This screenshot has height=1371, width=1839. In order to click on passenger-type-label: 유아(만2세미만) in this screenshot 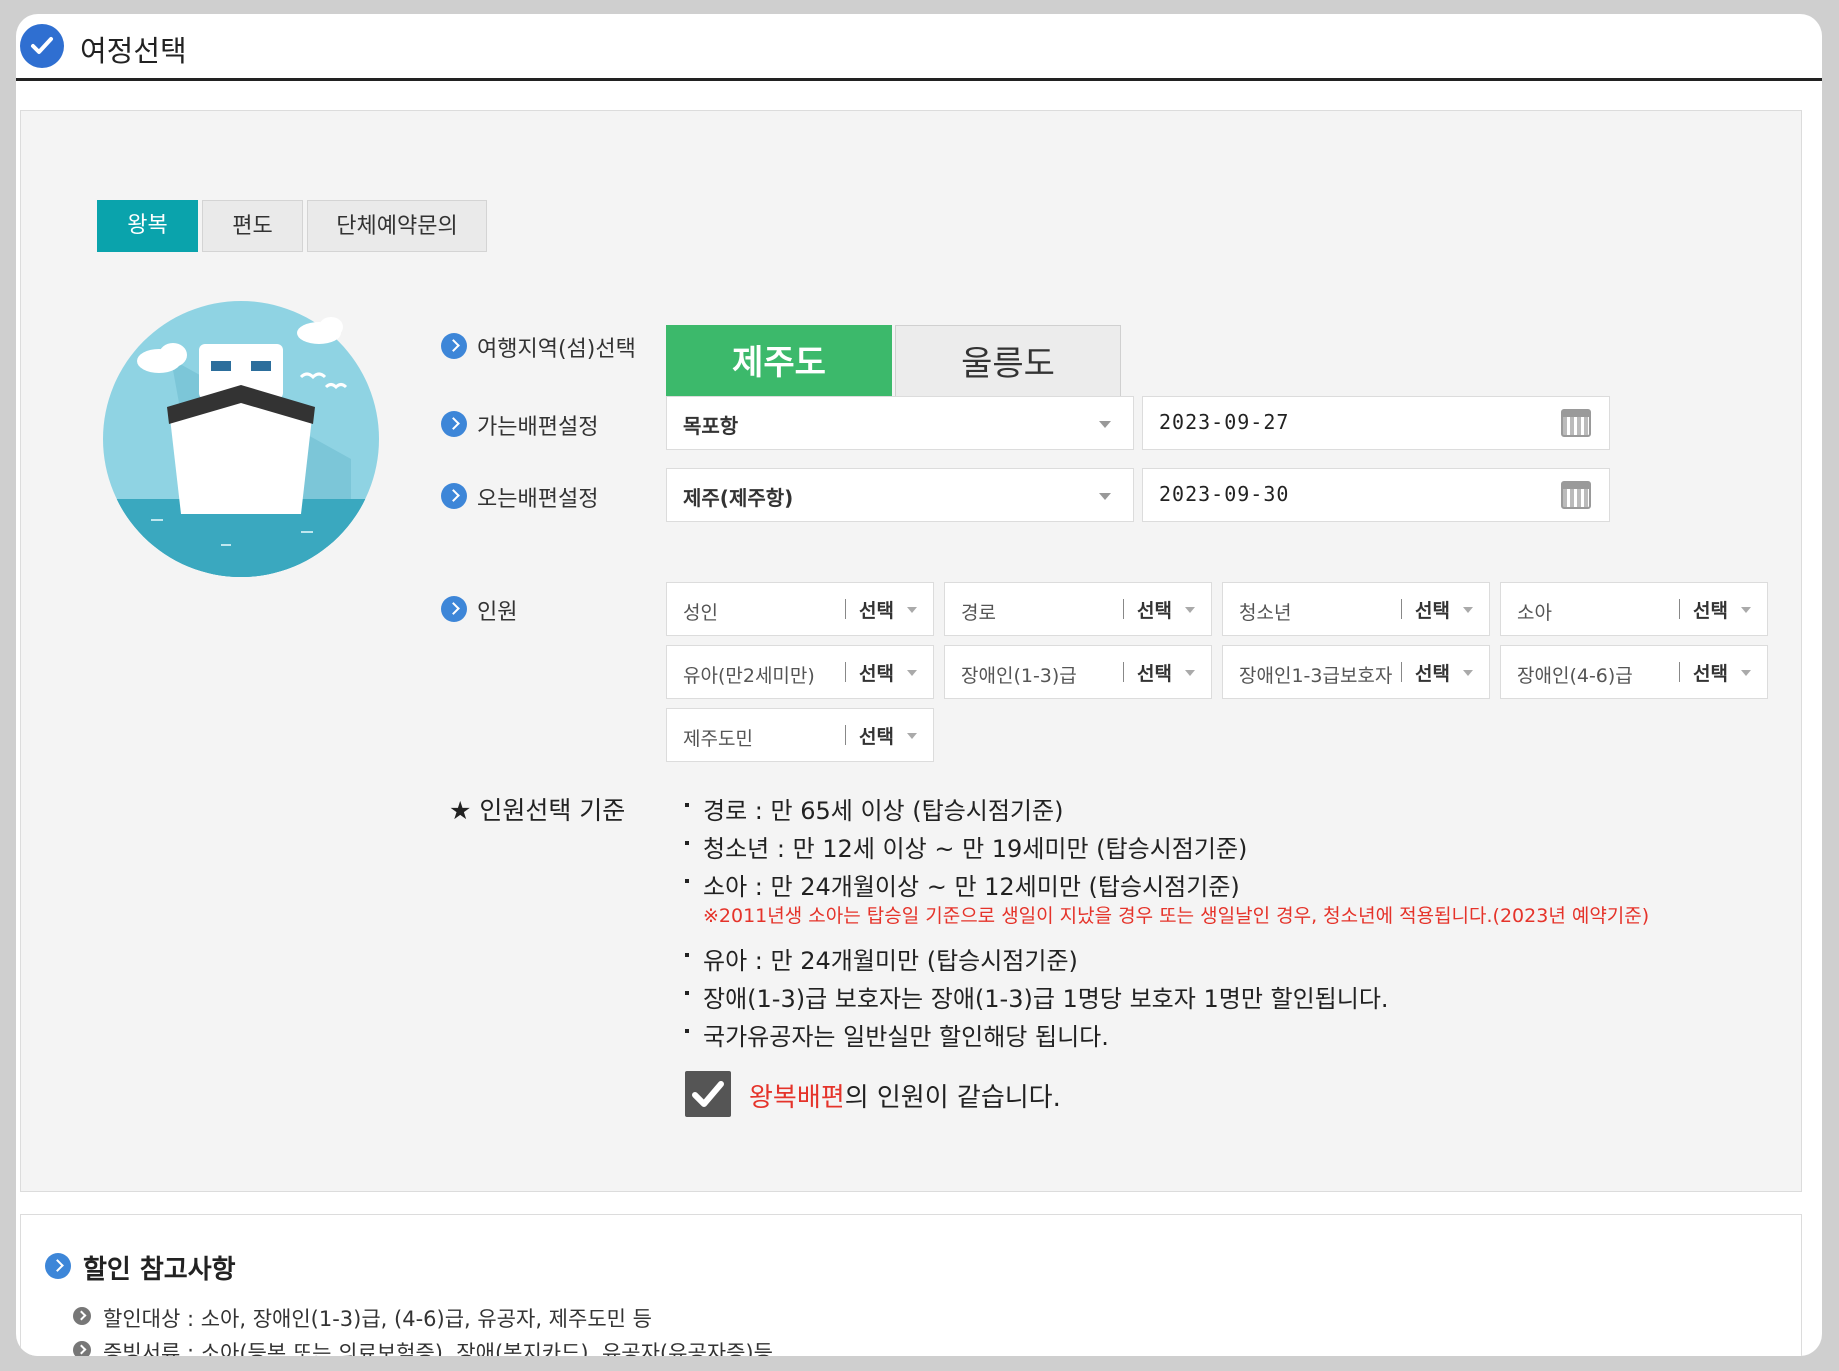, I will do `click(749, 676)`.